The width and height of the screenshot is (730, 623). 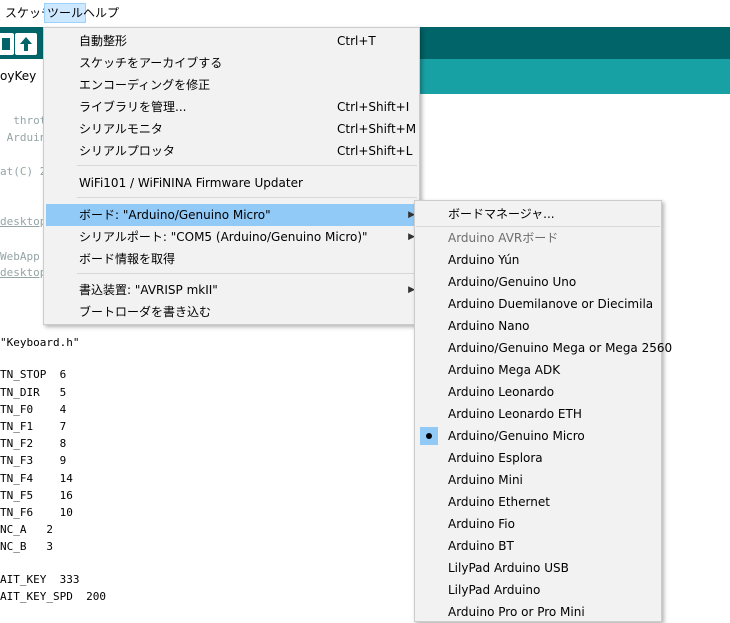 What do you see at coordinates (231, 129) in the screenshot?
I see `menu-item-serial-monitor: シリアルモニタ Ctrl+Shift+M` at bounding box center [231, 129].